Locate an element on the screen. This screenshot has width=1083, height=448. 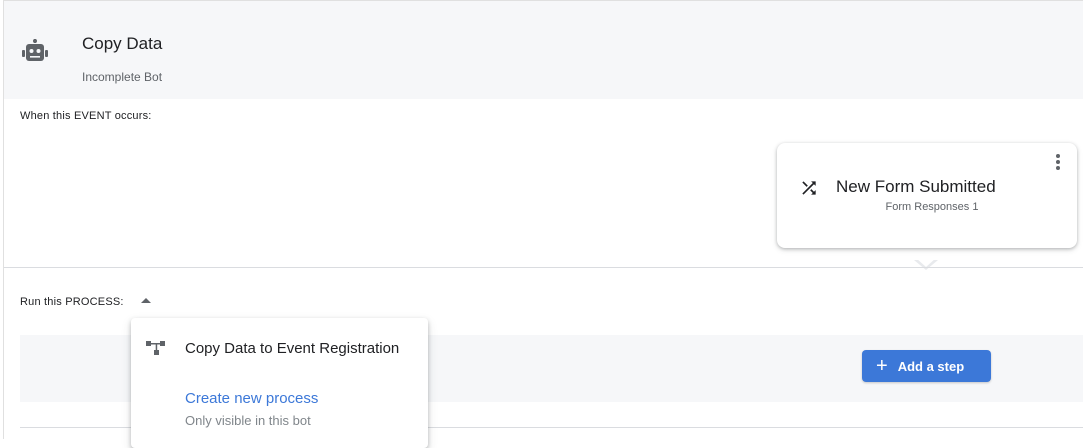
plus-icon: + is located at coordinates (882, 366).